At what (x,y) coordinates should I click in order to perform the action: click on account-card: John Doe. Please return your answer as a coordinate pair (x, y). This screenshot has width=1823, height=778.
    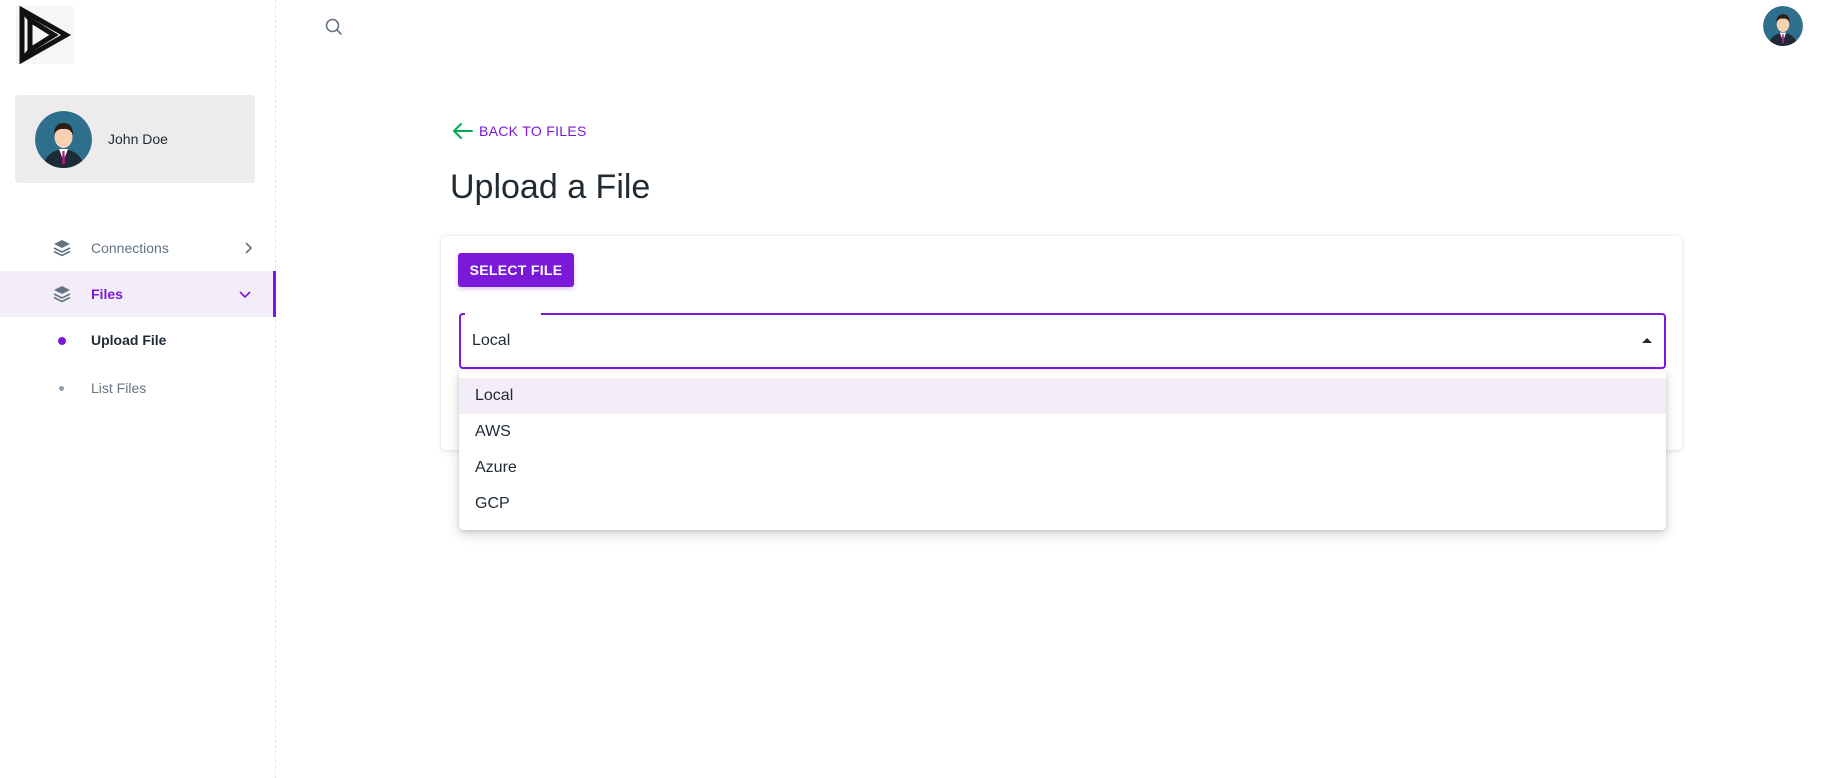
    Looking at the image, I should click on (135, 139).